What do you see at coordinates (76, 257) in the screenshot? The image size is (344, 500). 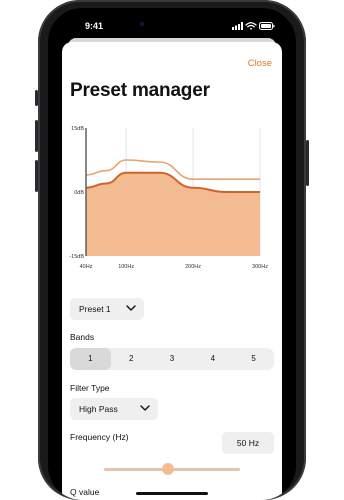 I see `chart-y-tick-label: -15dB` at bounding box center [76, 257].